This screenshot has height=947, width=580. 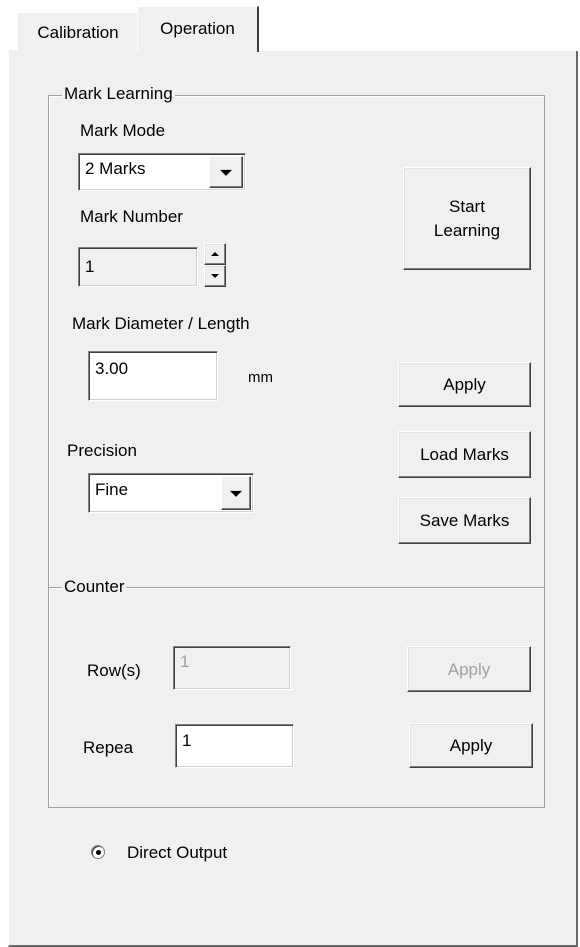 What do you see at coordinates (153, 376) in the screenshot?
I see `mark-diameter-input: 3.00` at bounding box center [153, 376].